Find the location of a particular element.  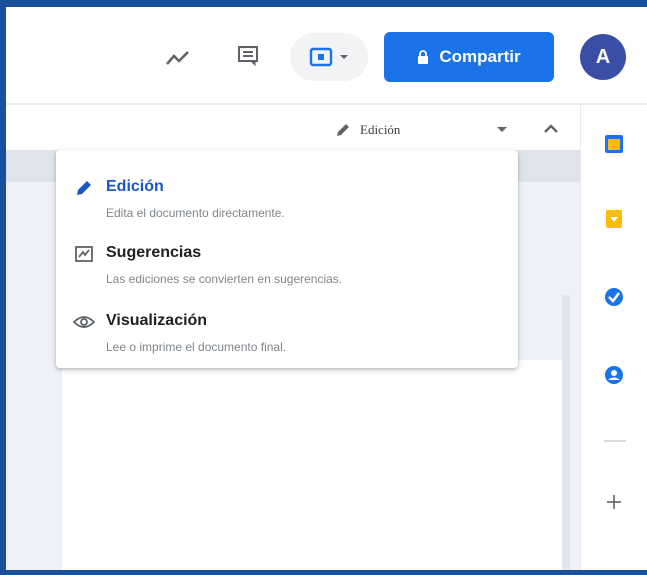

activity-trend-button is located at coordinates (178, 58).